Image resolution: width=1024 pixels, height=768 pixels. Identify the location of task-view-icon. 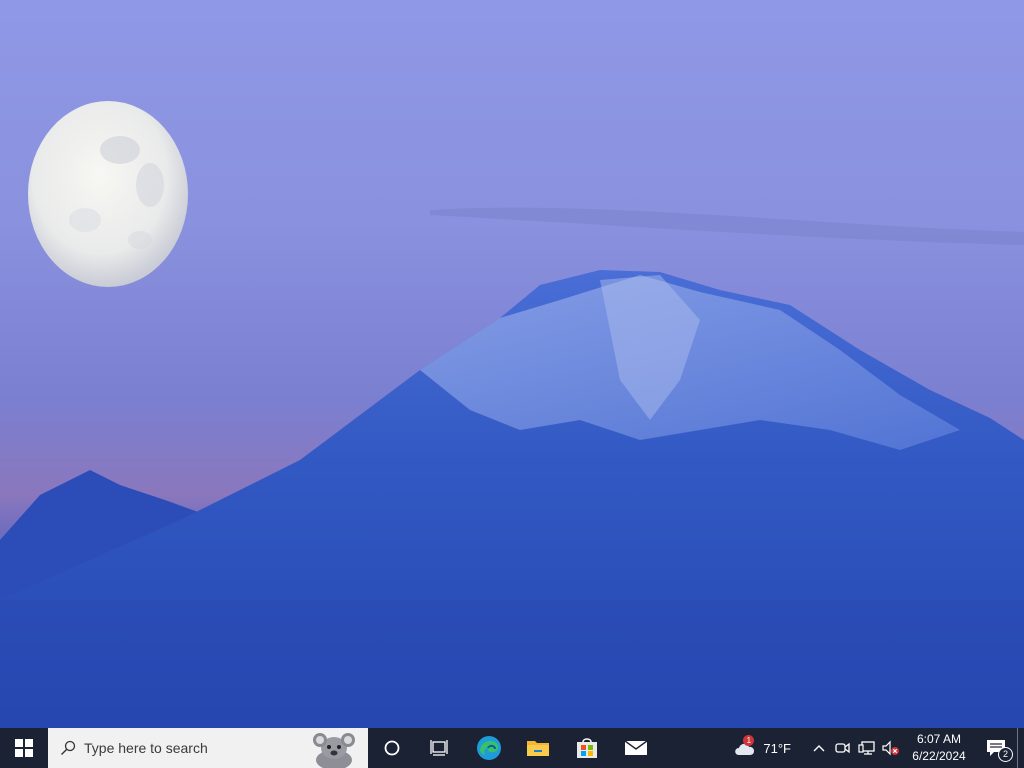
(439, 748).